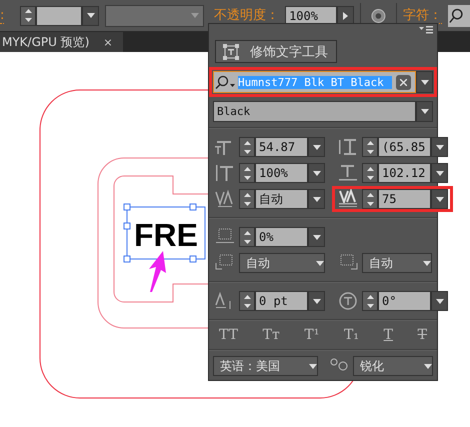 The image size is (470, 427). Describe the element at coordinates (403, 82) in the screenshot. I see `clear-icon` at that location.